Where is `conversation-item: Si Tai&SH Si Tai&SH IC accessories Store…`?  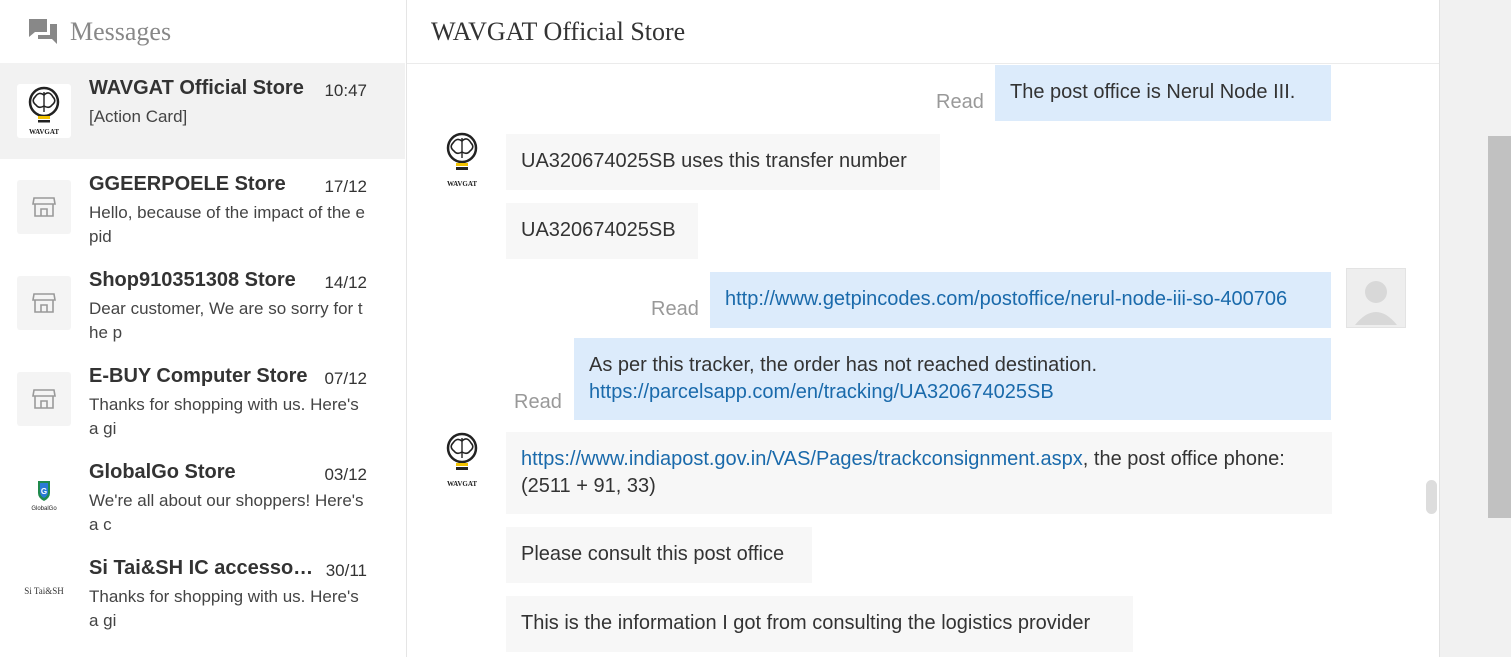 conversation-item: Si Tai&SH Si Tai&SH IC accessories Store… is located at coordinates (202, 591).